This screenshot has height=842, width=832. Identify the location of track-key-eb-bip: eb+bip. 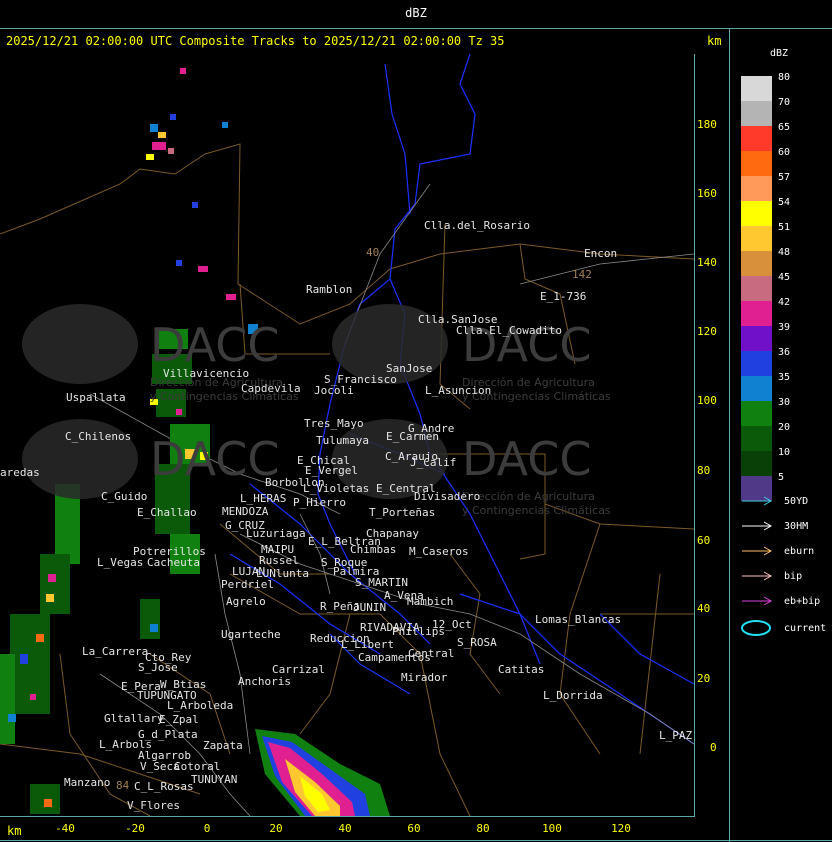
(780, 601).